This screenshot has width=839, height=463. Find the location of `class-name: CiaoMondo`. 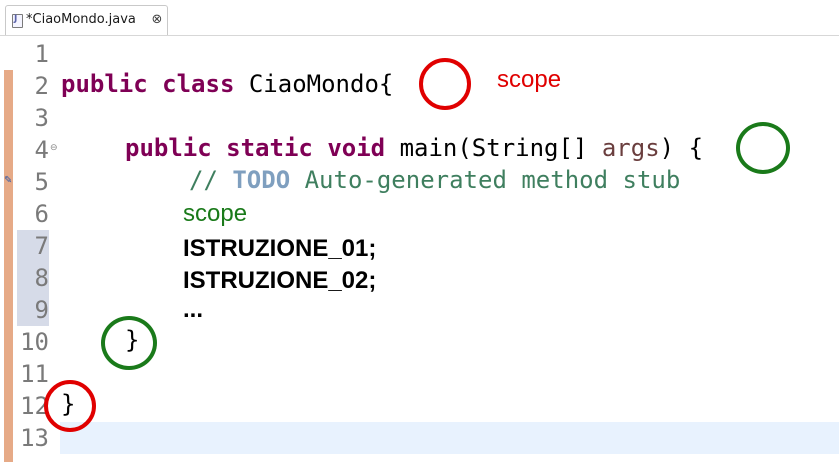

class-name: CiaoMondo is located at coordinates (313, 84).